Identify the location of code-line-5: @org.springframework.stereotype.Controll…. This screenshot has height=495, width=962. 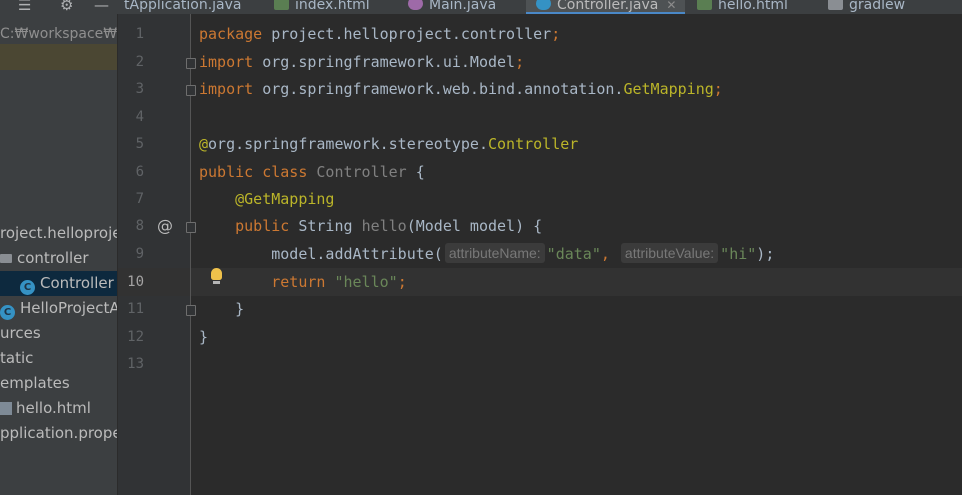
(388, 144).